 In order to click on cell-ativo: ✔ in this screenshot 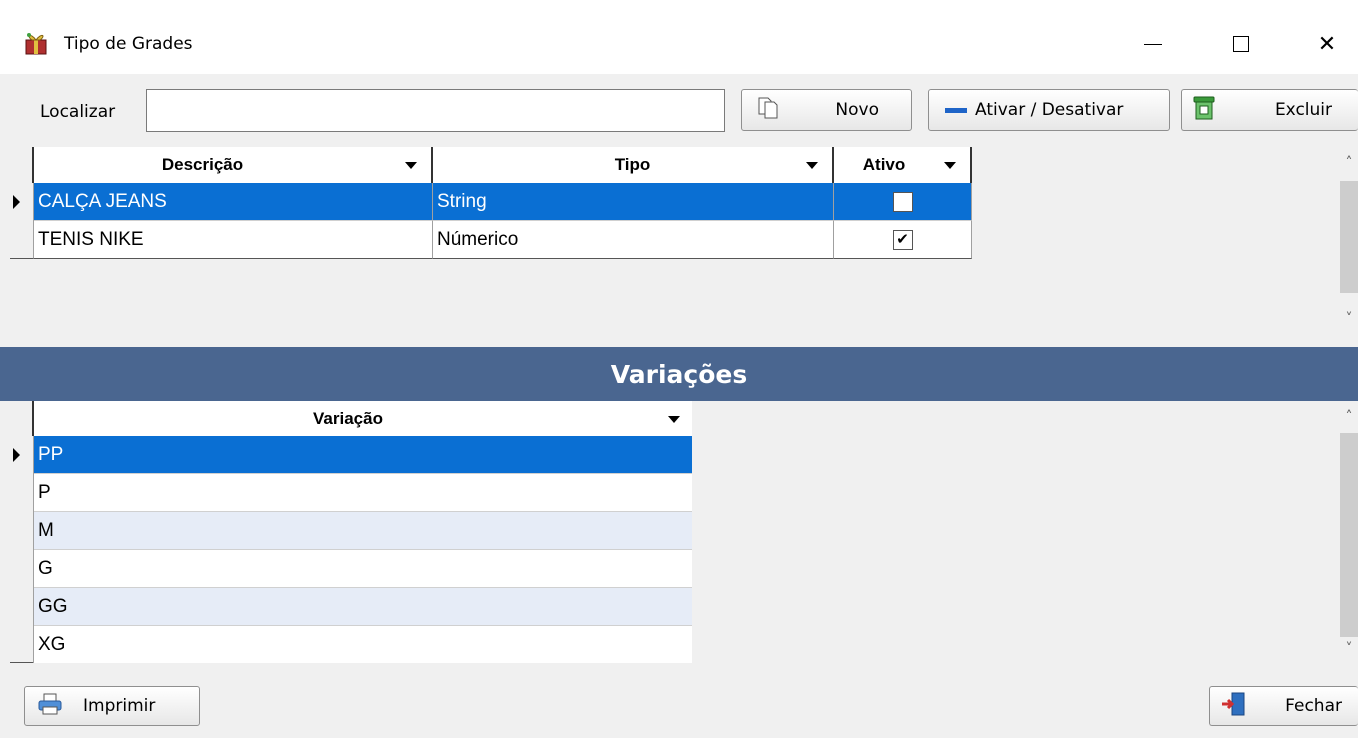, I will do `click(903, 240)`.